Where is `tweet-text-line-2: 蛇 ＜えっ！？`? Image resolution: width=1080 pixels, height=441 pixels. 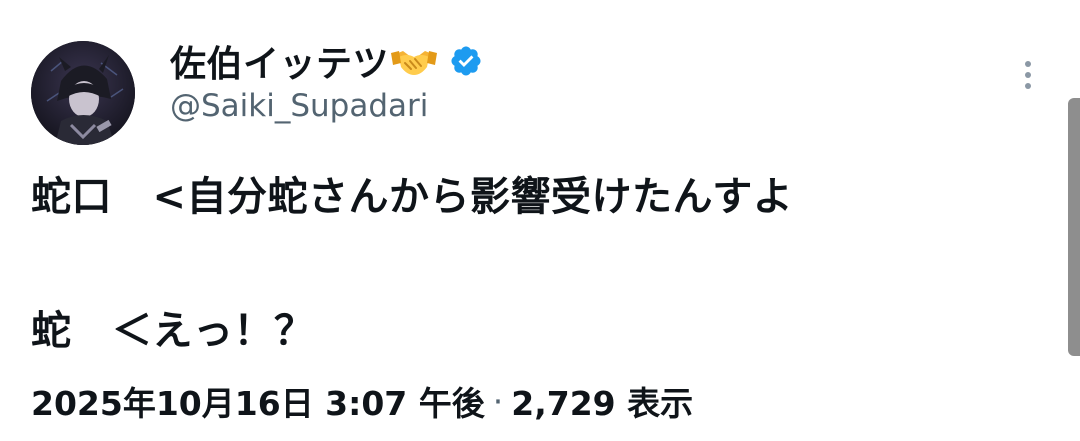 tweet-text-line-2: 蛇 ＜えっ！？ is located at coordinates (173, 331).